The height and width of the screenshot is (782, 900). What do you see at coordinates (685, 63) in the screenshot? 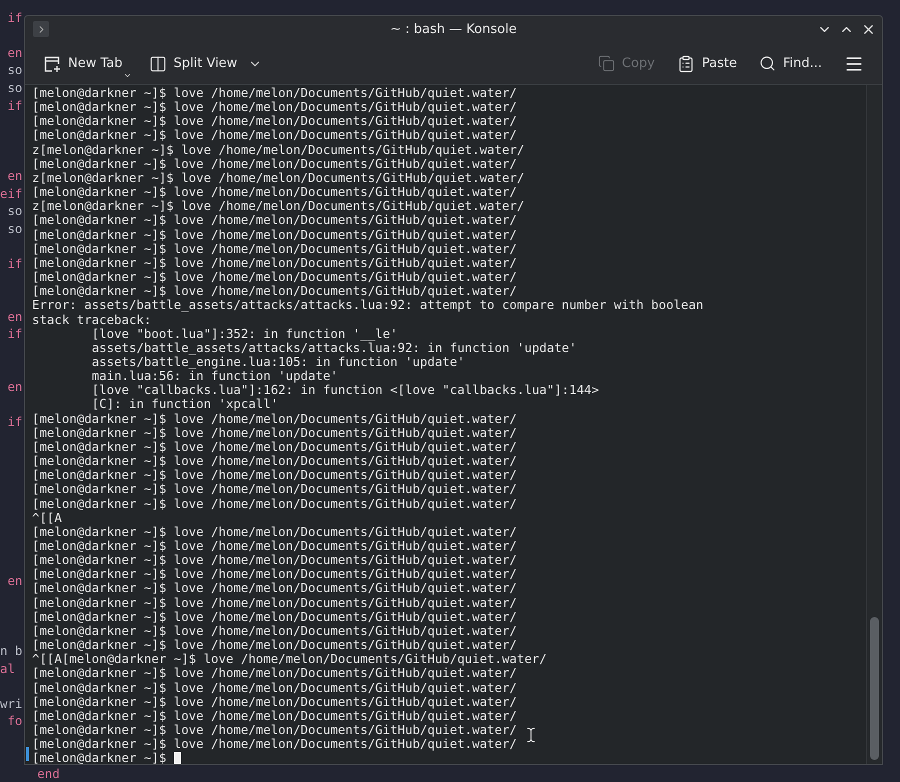
I see `clipboard-icon` at bounding box center [685, 63].